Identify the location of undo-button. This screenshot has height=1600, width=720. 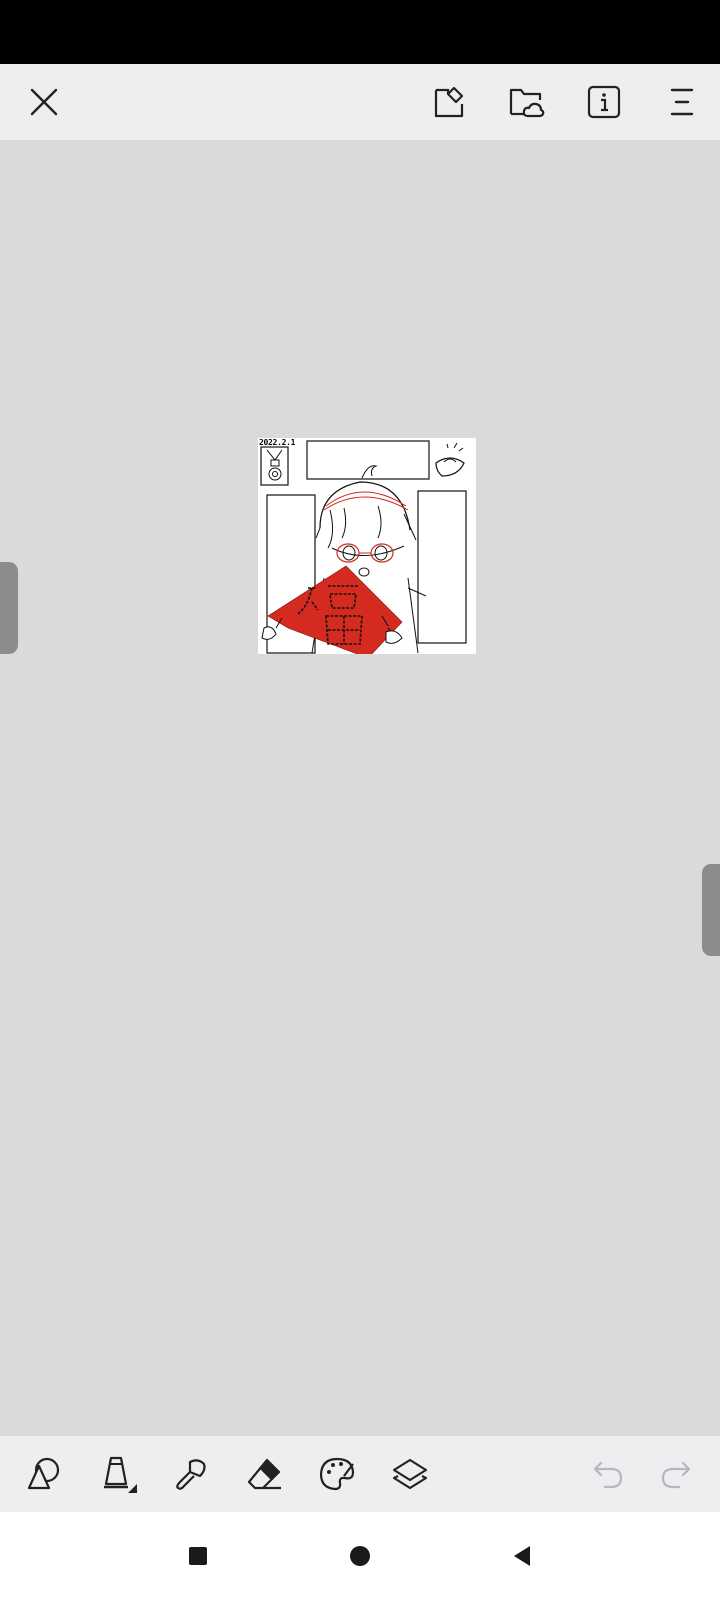
(608, 1474).